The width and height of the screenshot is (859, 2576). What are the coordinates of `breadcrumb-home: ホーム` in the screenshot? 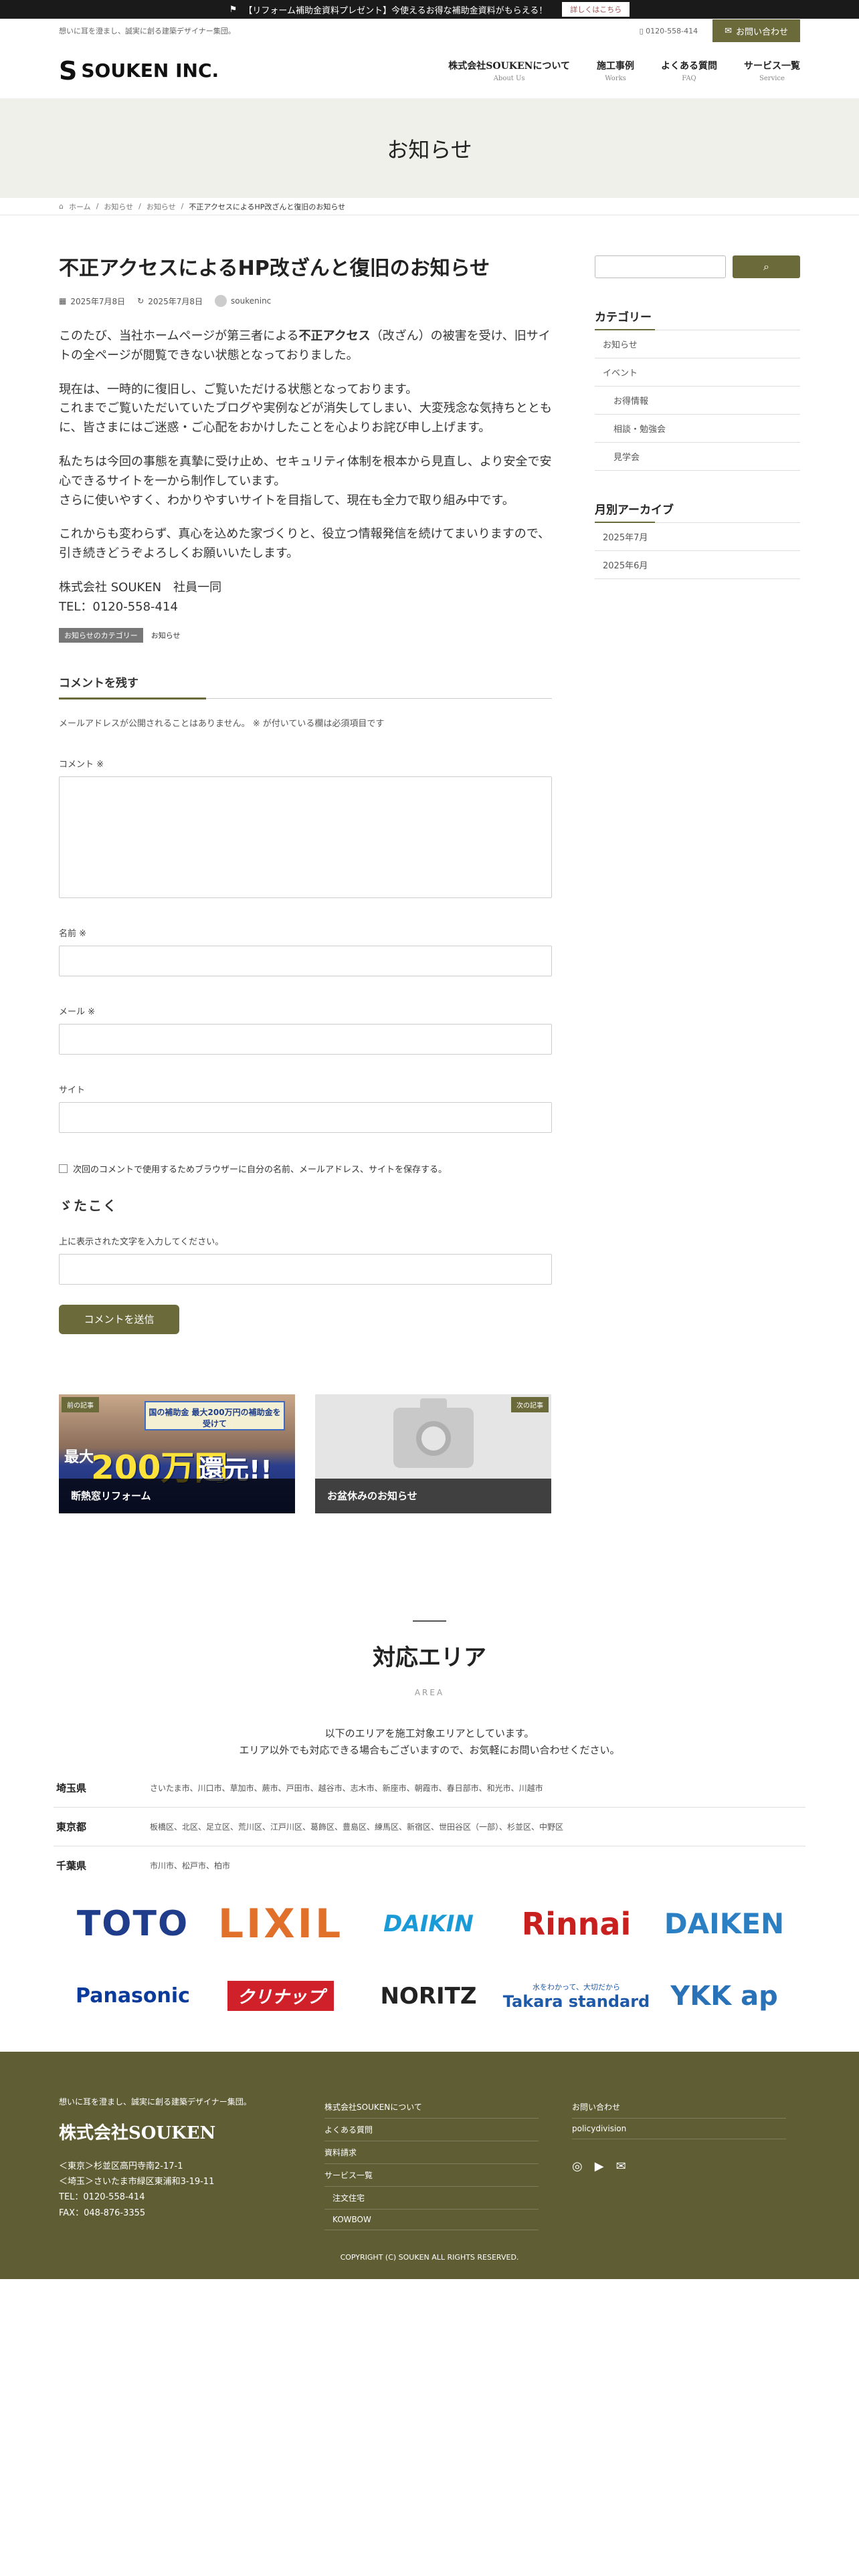 It's located at (80, 206).